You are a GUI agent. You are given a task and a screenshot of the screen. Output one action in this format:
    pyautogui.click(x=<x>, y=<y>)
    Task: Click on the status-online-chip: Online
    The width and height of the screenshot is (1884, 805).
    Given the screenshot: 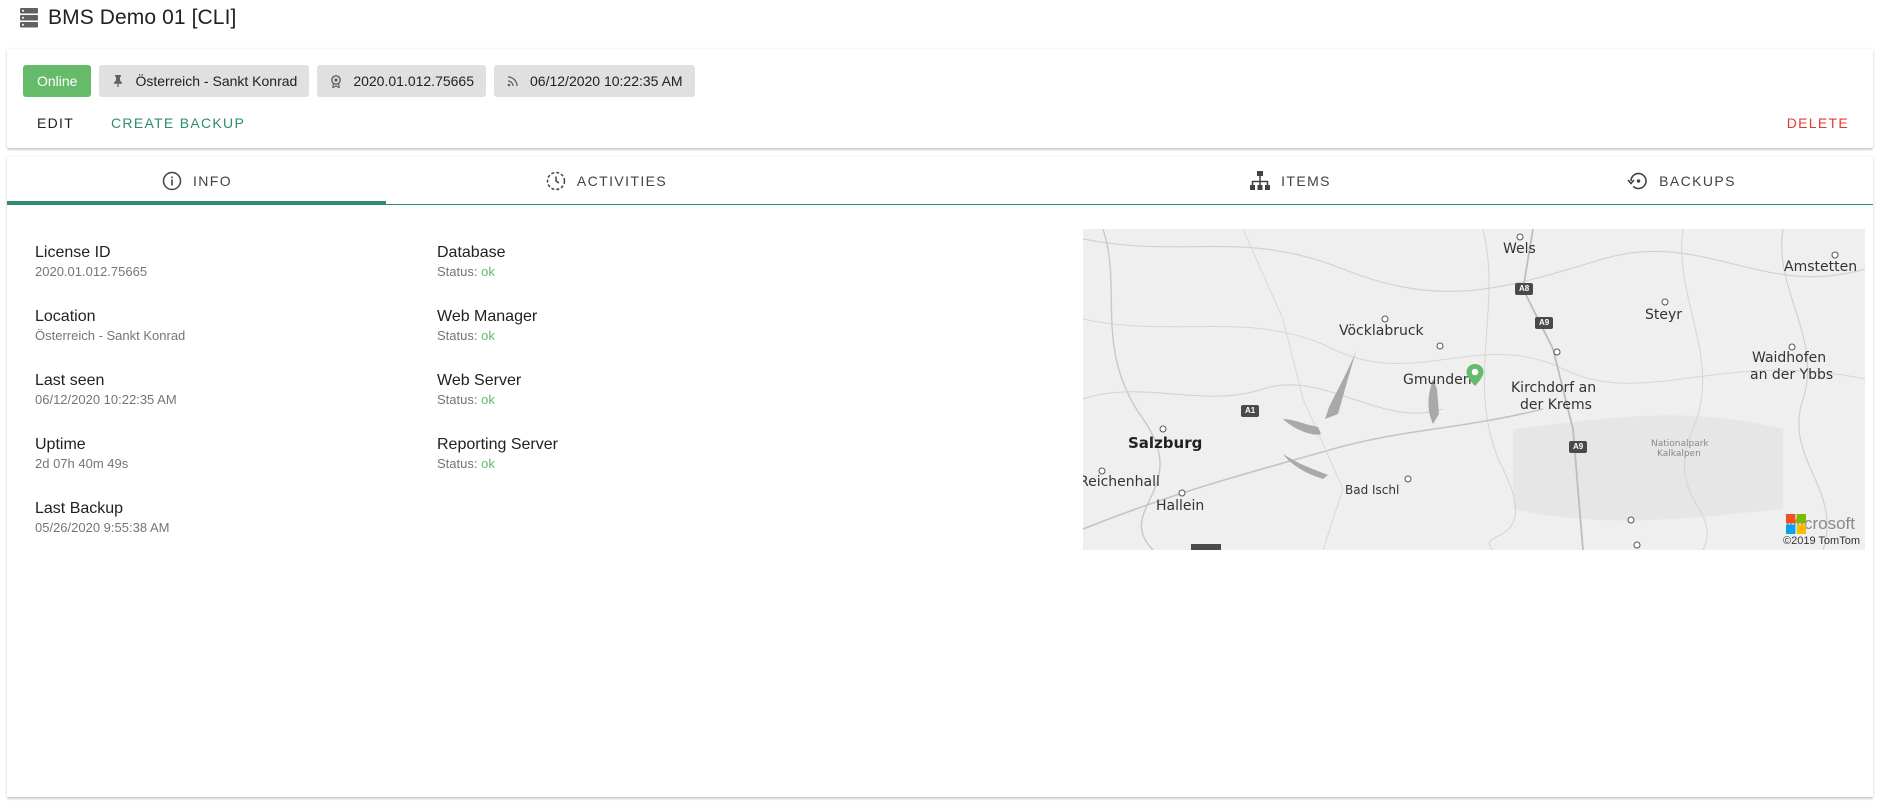 What is the action you would take?
    pyautogui.click(x=57, y=81)
    